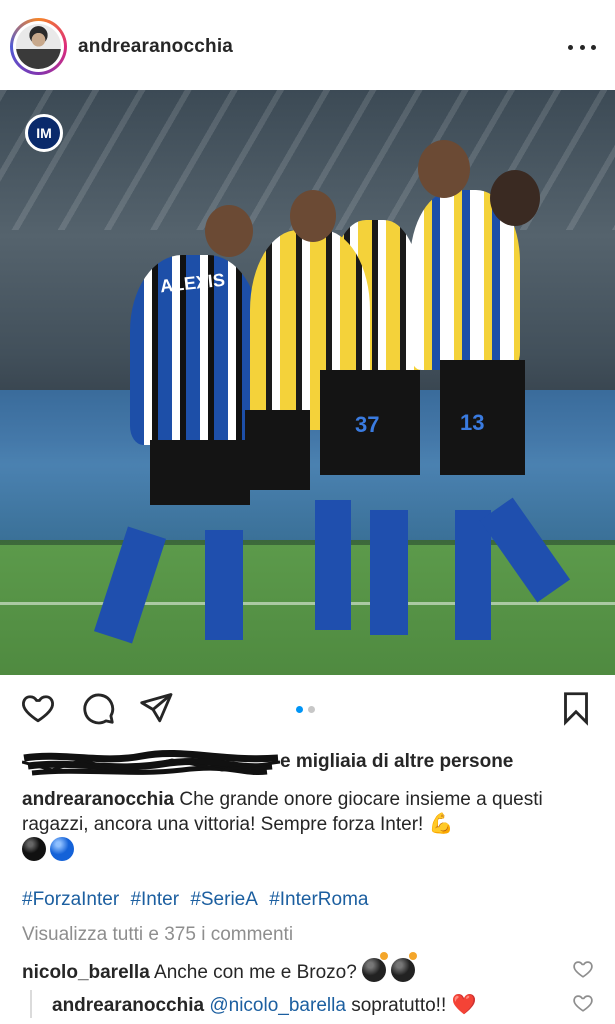 Image resolution: width=615 pixels, height=1024 pixels. I want to click on avatar-image, so click(38, 46).